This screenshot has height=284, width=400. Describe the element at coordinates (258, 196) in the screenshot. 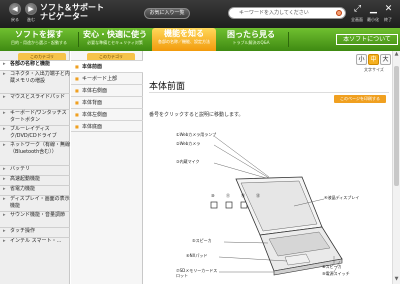

I see `indicator-num-13: ⑬` at that location.